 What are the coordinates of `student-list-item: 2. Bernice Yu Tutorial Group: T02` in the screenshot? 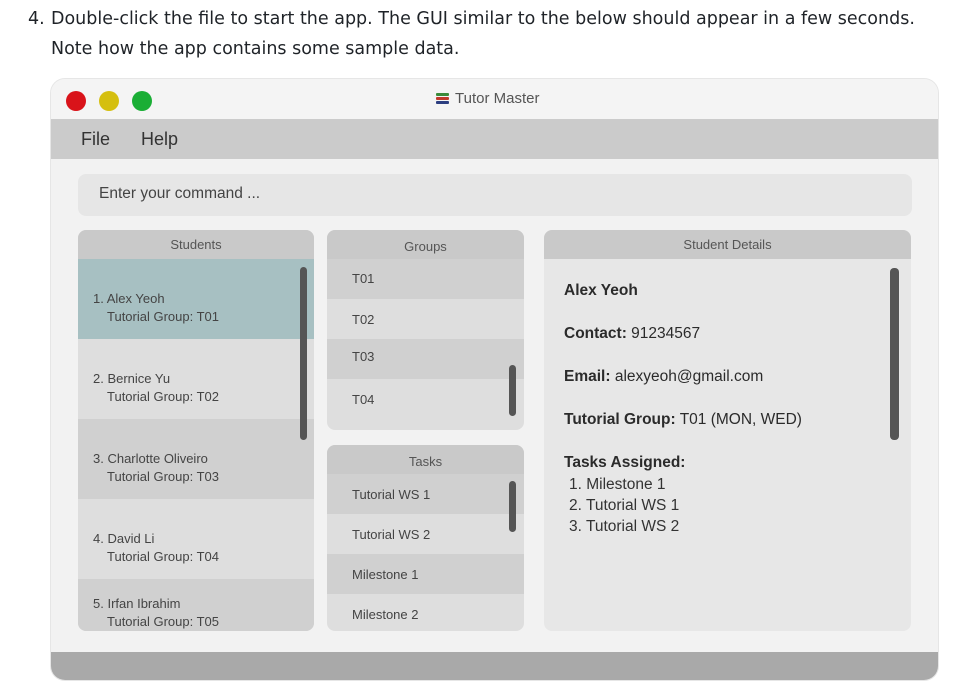 It's located at (196, 379).